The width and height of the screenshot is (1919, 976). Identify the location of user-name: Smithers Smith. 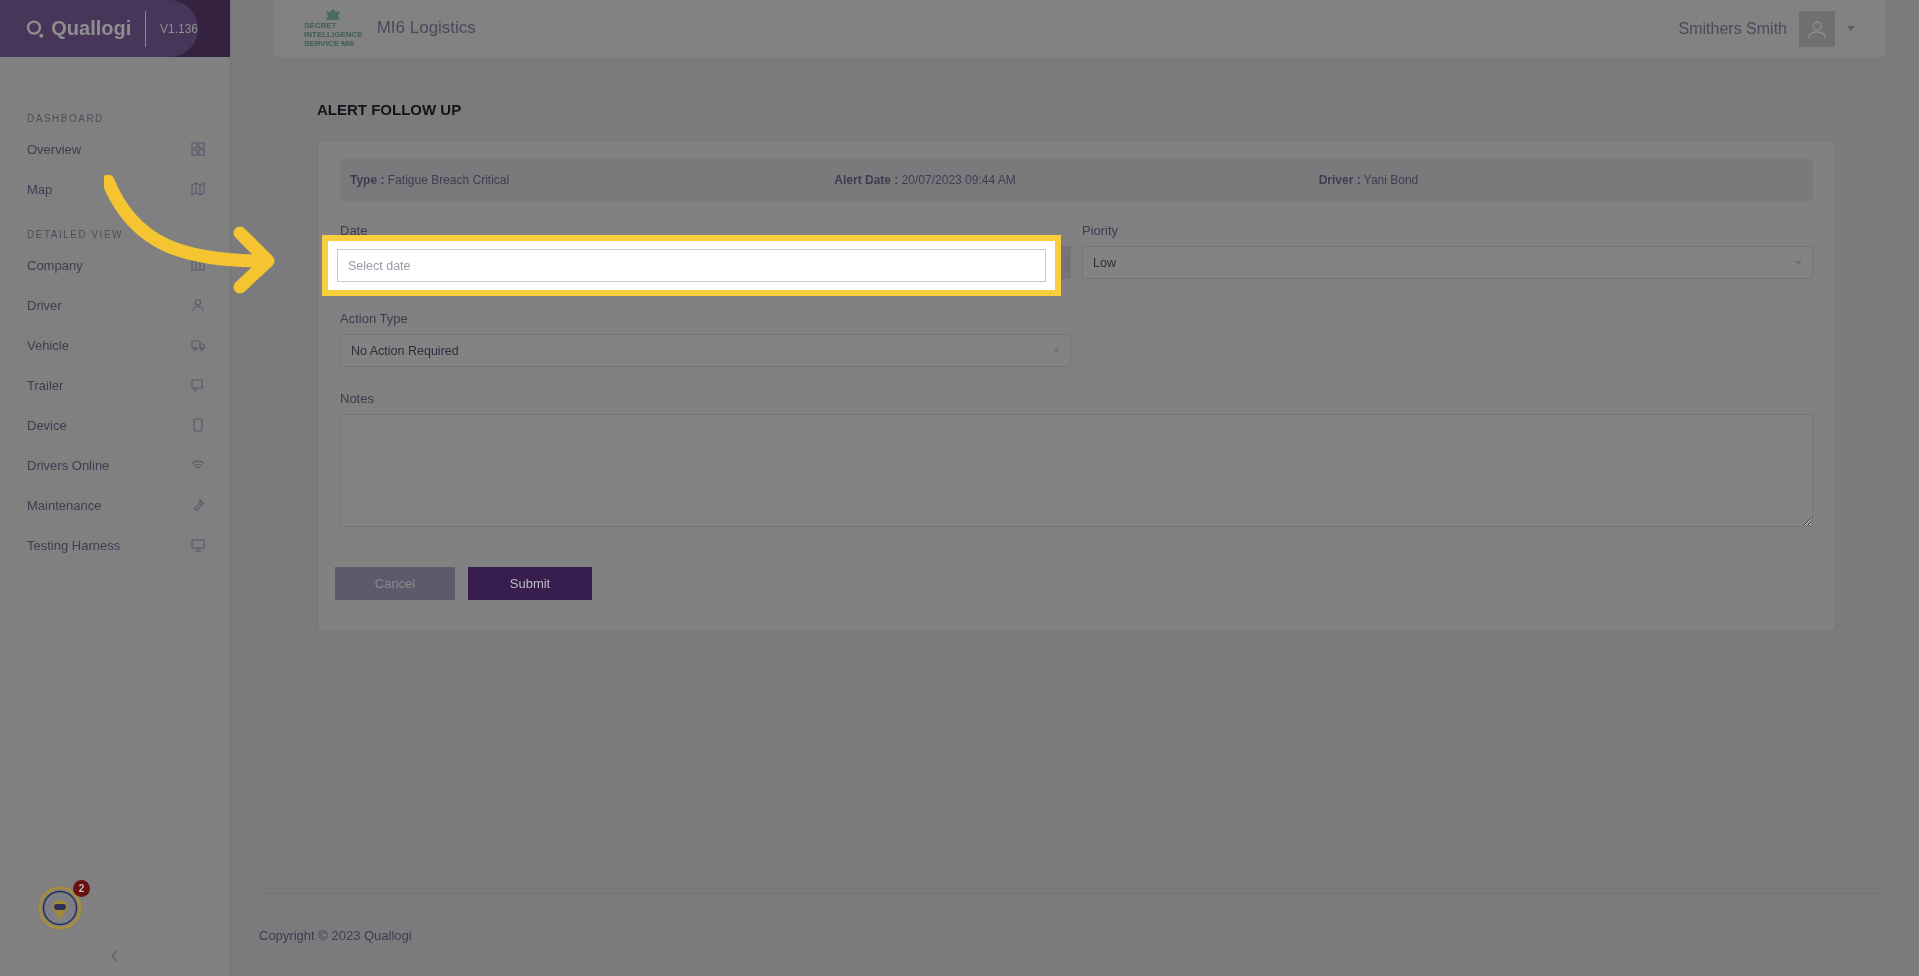
(1732, 28).